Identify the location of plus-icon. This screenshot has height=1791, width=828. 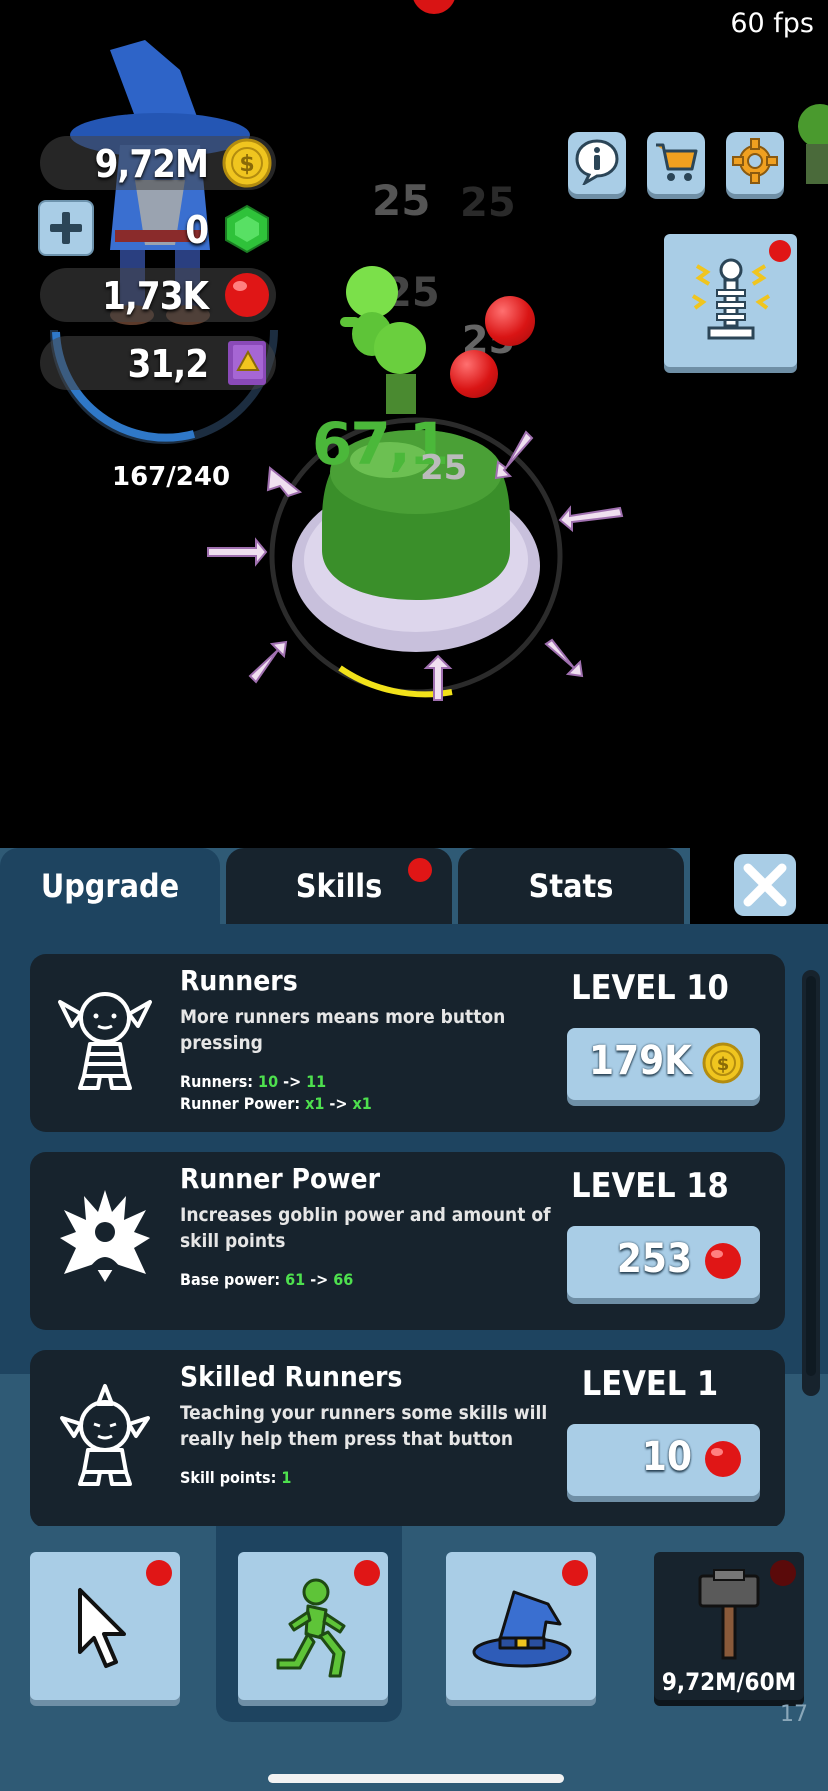
(66, 228).